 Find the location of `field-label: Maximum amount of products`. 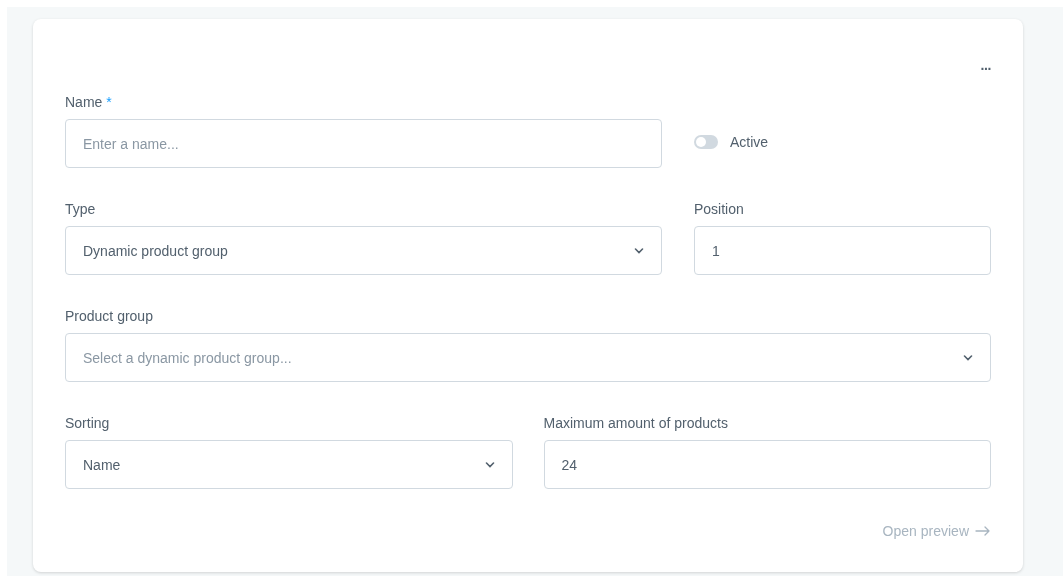

field-label: Maximum amount of products is located at coordinates (635, 423).